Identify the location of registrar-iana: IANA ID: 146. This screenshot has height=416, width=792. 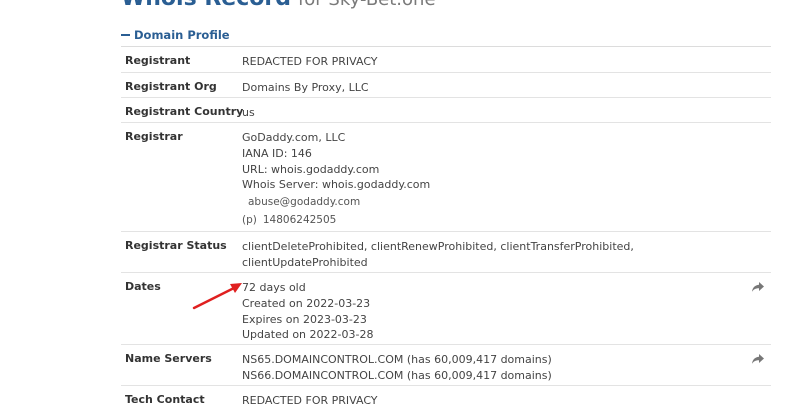
(277, 153).